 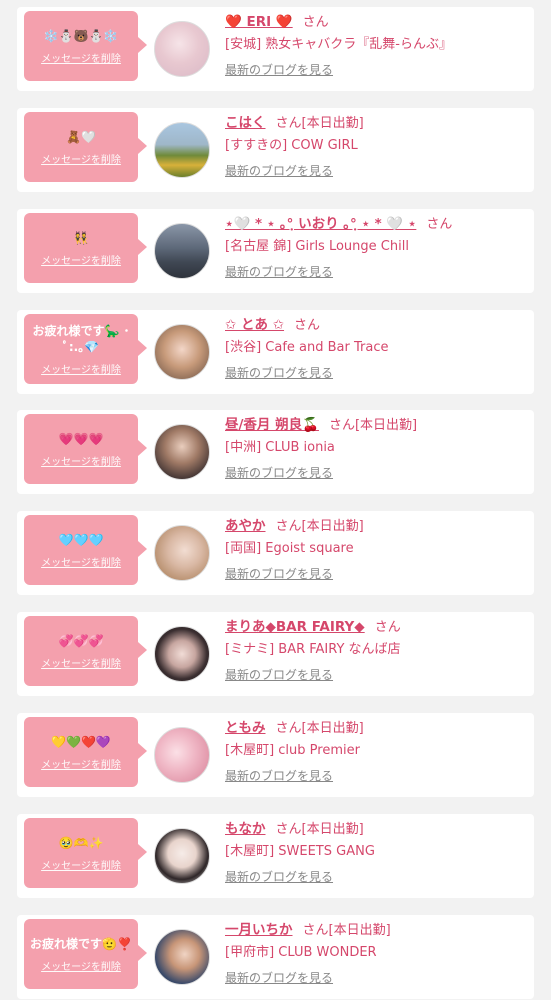 What do you see at coordinates (245, 728) in the screenshot?
I see `cast-name-link: ともみ` at bounding box center [245, 728].